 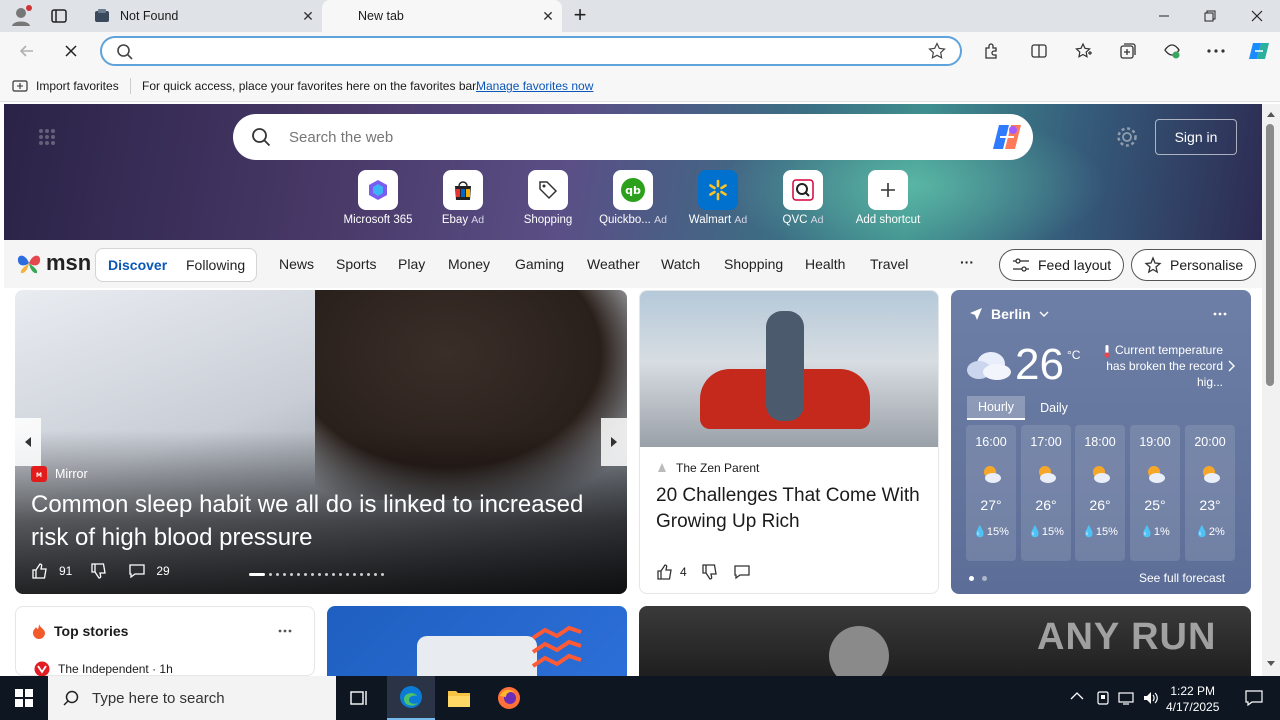 What do you see at coordinates (59, 16) in the screenshot?
I see `tab-actions-icon` at bounding box center [59, 16].